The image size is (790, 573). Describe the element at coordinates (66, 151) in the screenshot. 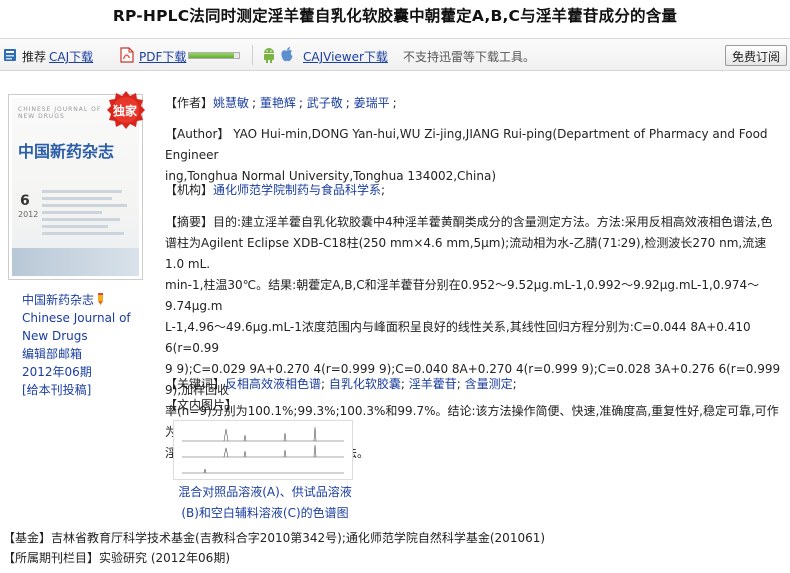

I see `cover-journal-name: 中国新药杂志` at that location.